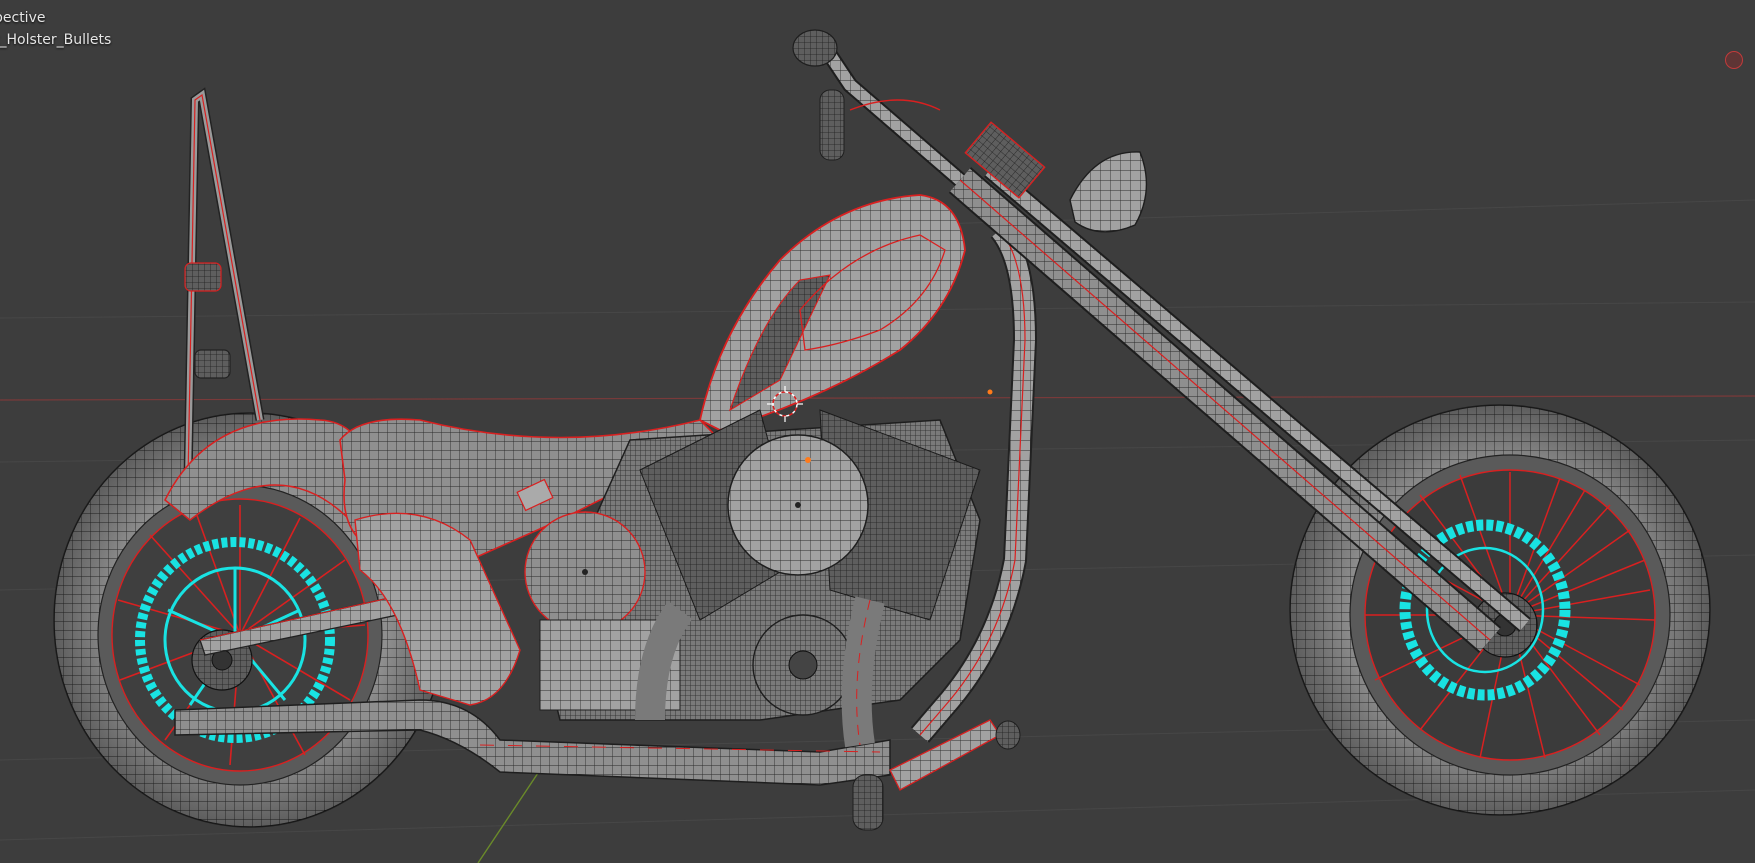 This screenshot has width=1755, height=863. Describe the element at coordinates (877, 398) in the screenshot. I see `x-axis-line` at that location.